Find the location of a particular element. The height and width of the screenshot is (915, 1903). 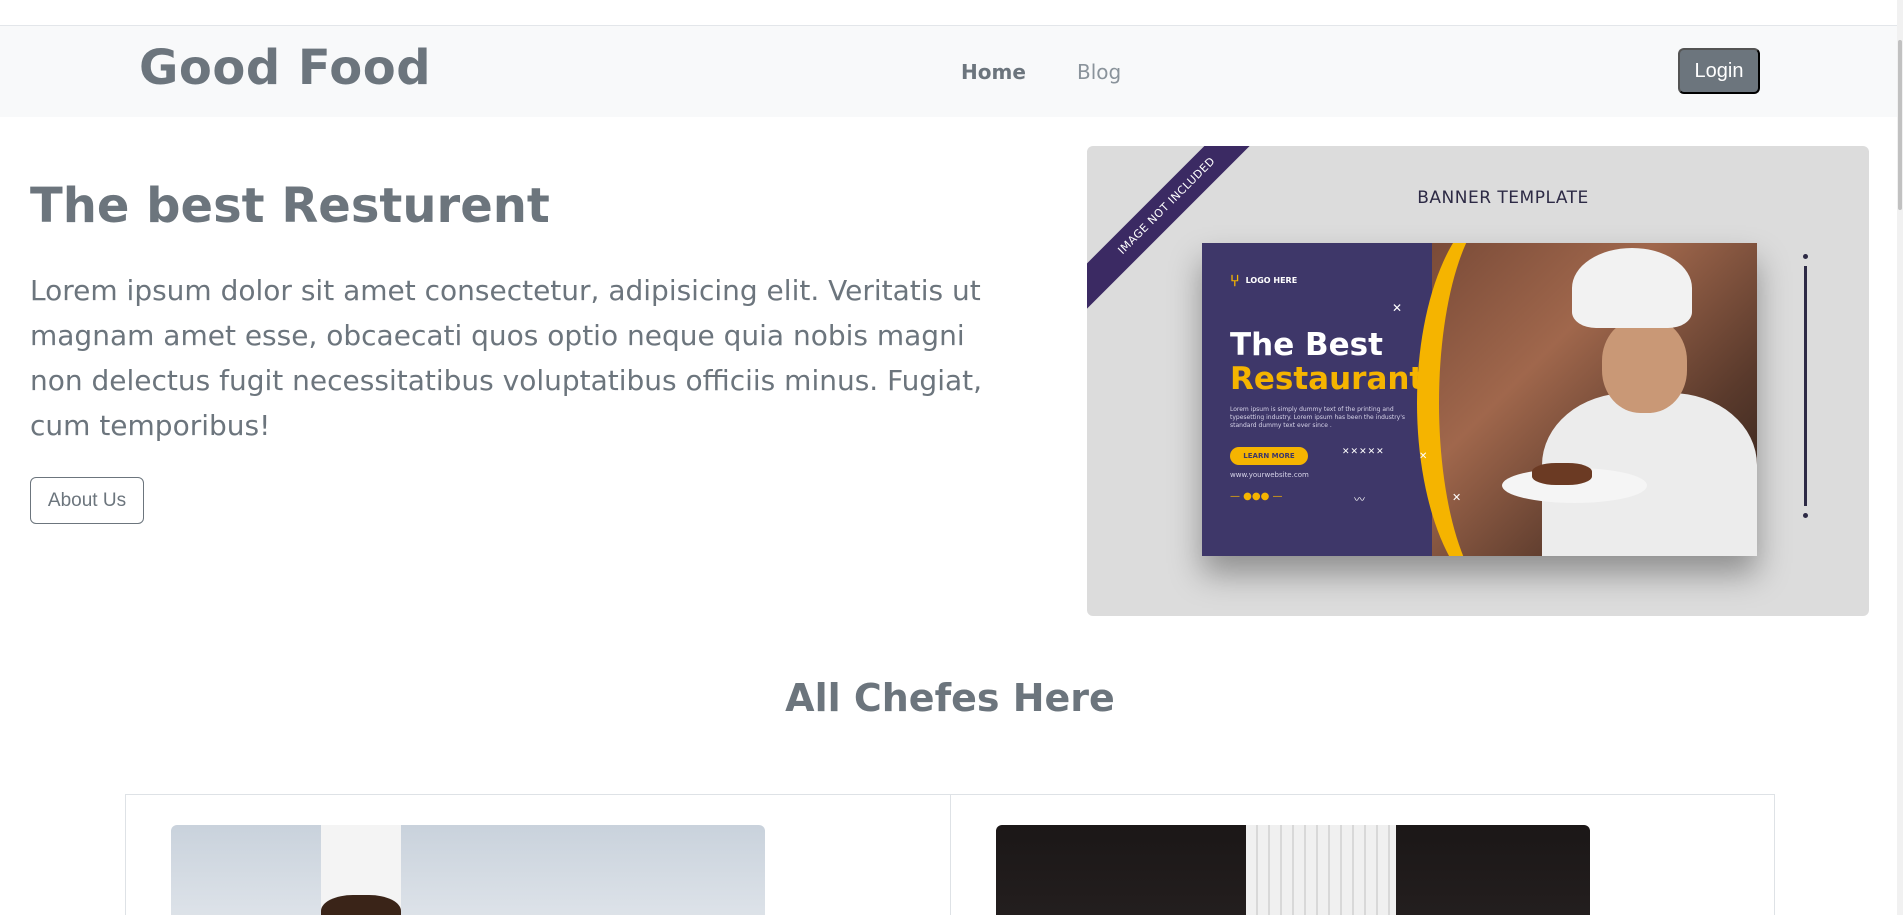

nav-link-blog: Blog is located at coordinates (1099, 72).